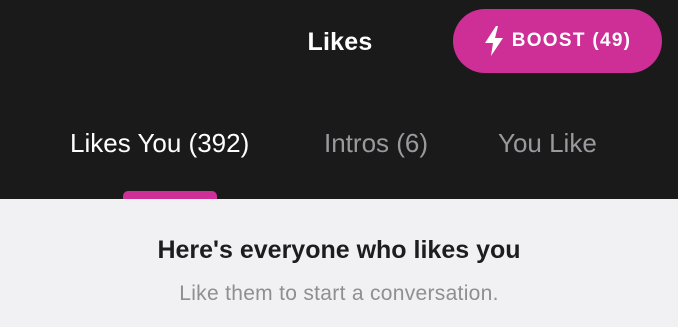 The width and height of the screenshot is (678, 327). What do you see at coordinates (159, 143) in the screenshot?
I see `tab-likes-you: Likes You (392)` at bounding box center [159, 143].